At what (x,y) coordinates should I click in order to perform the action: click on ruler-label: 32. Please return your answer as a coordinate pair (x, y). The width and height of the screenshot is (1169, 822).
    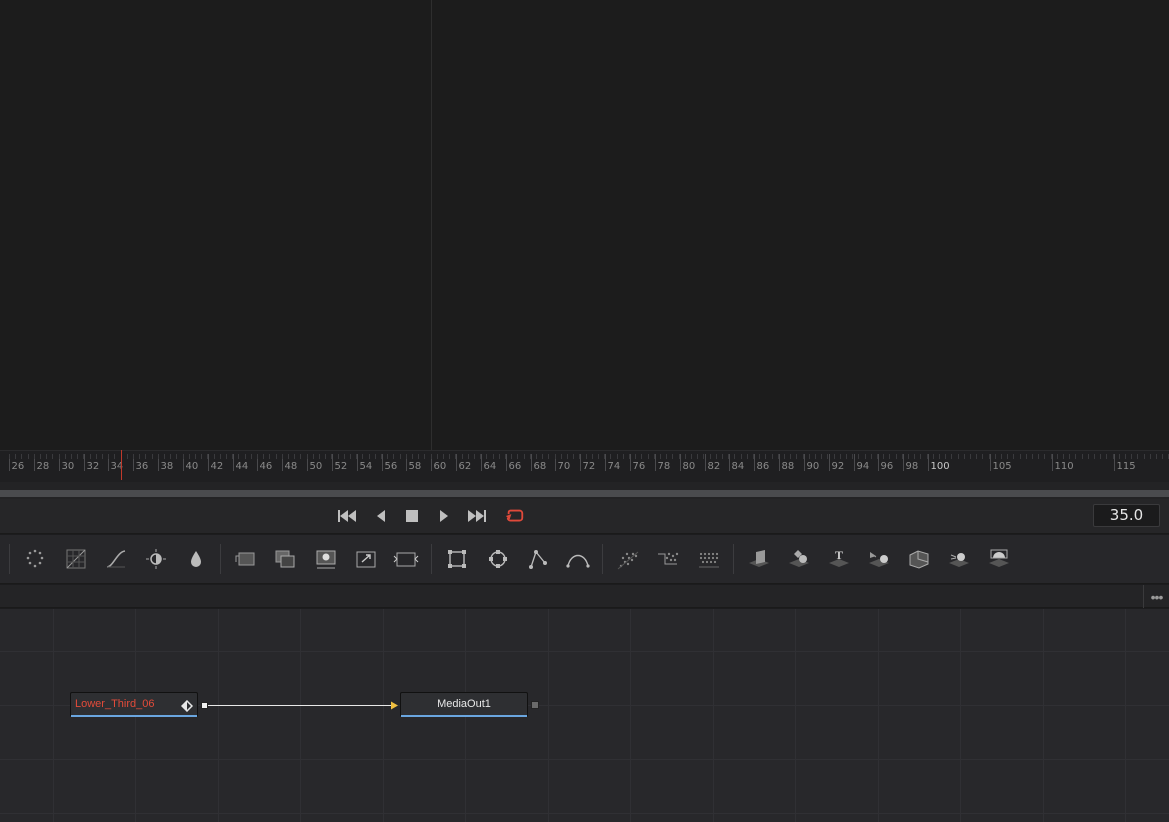
    Looking at the image, I should click on (93, 466).